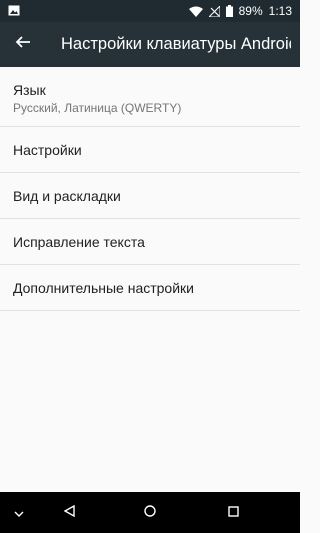 Image resolution: width=320 pixels, height=533 pixels. I want to click on image-notification-icon, so click(14, 10).